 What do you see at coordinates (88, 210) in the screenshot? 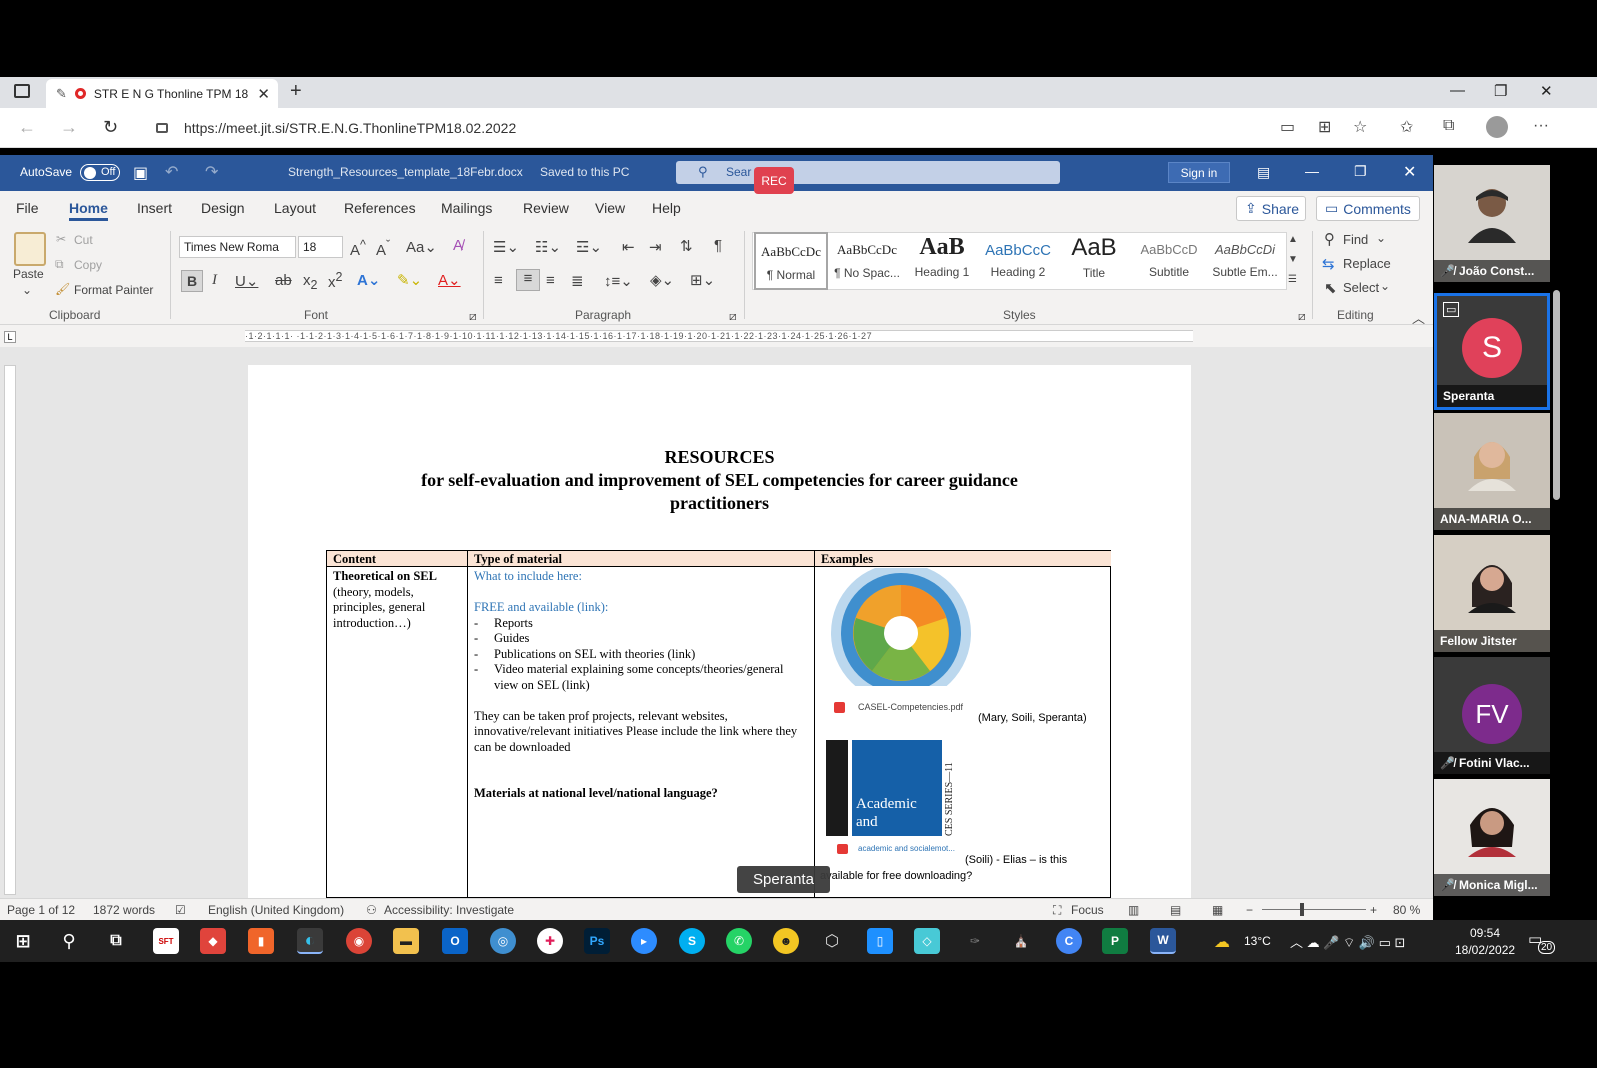
I see `tab-home: Home` at bounding box center [88, 210].